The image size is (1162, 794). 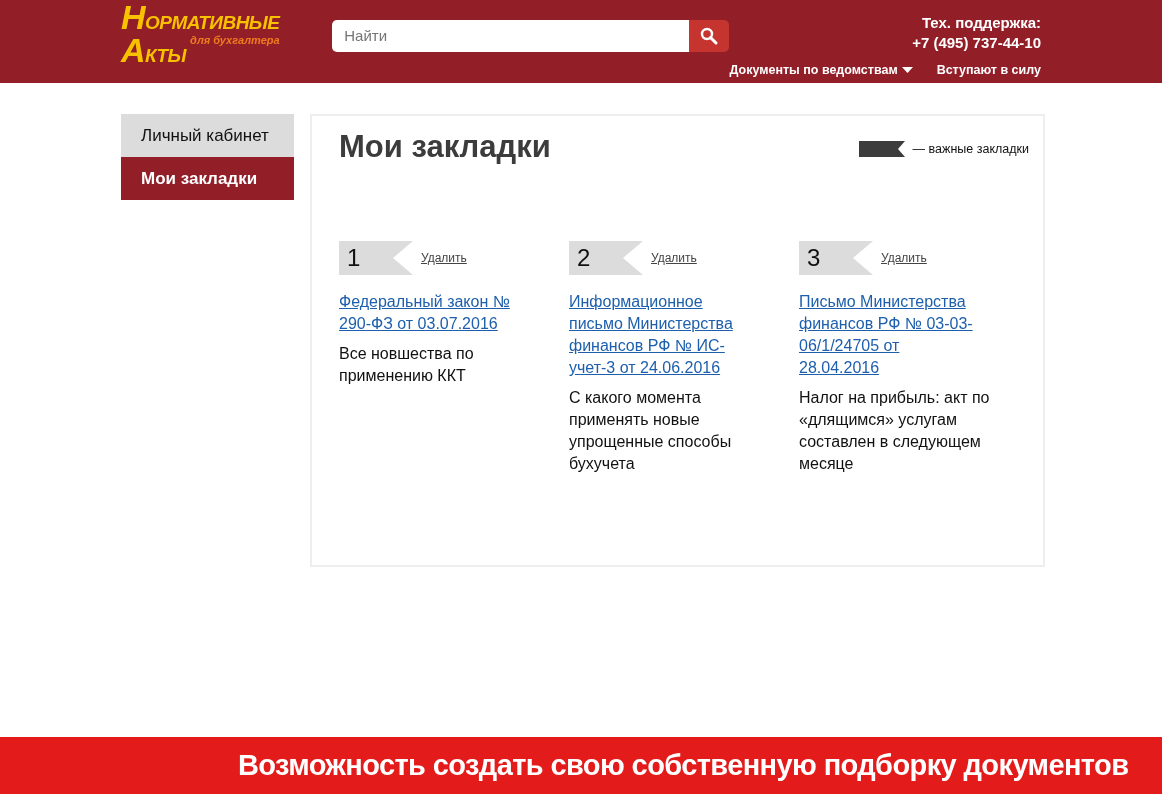 I want to click on document-description: Все новшества по применению ККТ, so click(x=407, y=365).